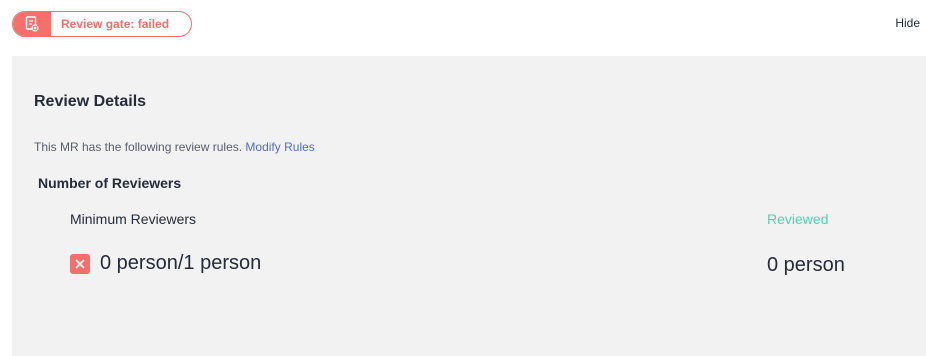  Describe the element at coordinates (279, 147) in the screenshot. I see `modify-rules-link: Modify Rules` at that location.